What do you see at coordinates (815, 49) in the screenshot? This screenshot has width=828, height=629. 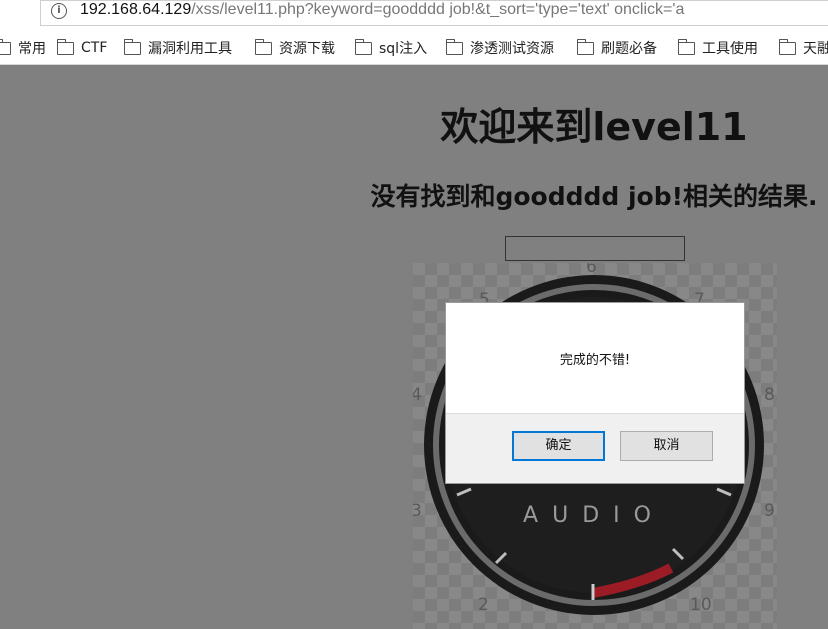 I see `bookmark-label: 天融` at bounding box center [815, 49].